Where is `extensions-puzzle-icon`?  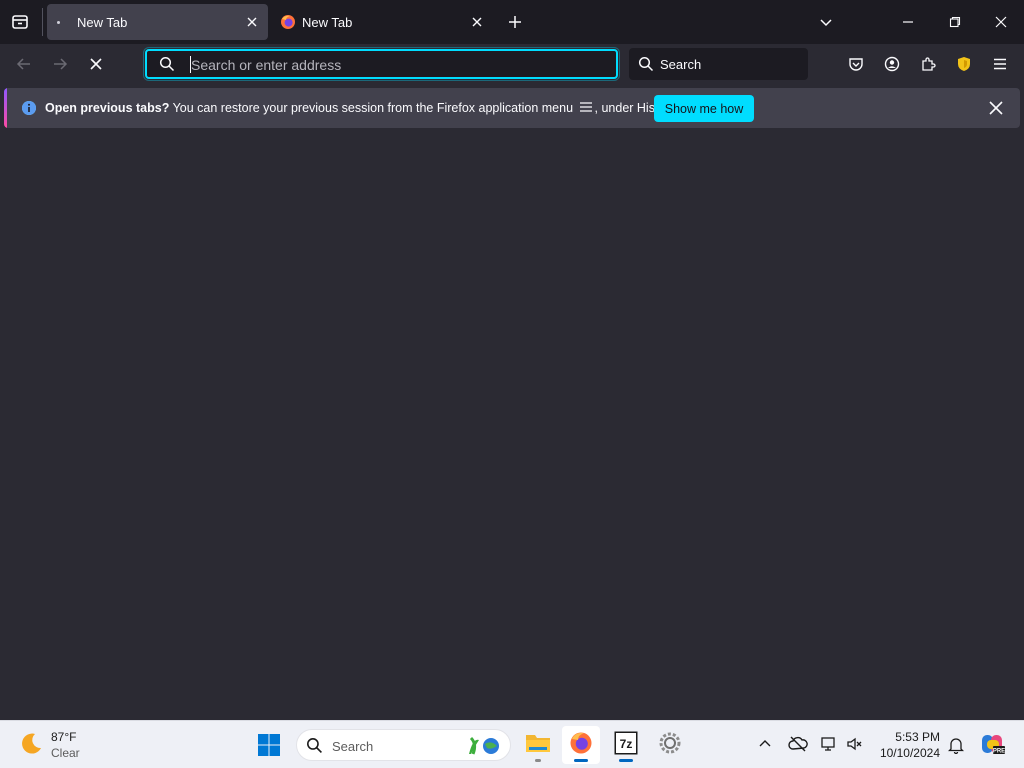 extensions-puzzle-icon is located at coordinates (928, 64).